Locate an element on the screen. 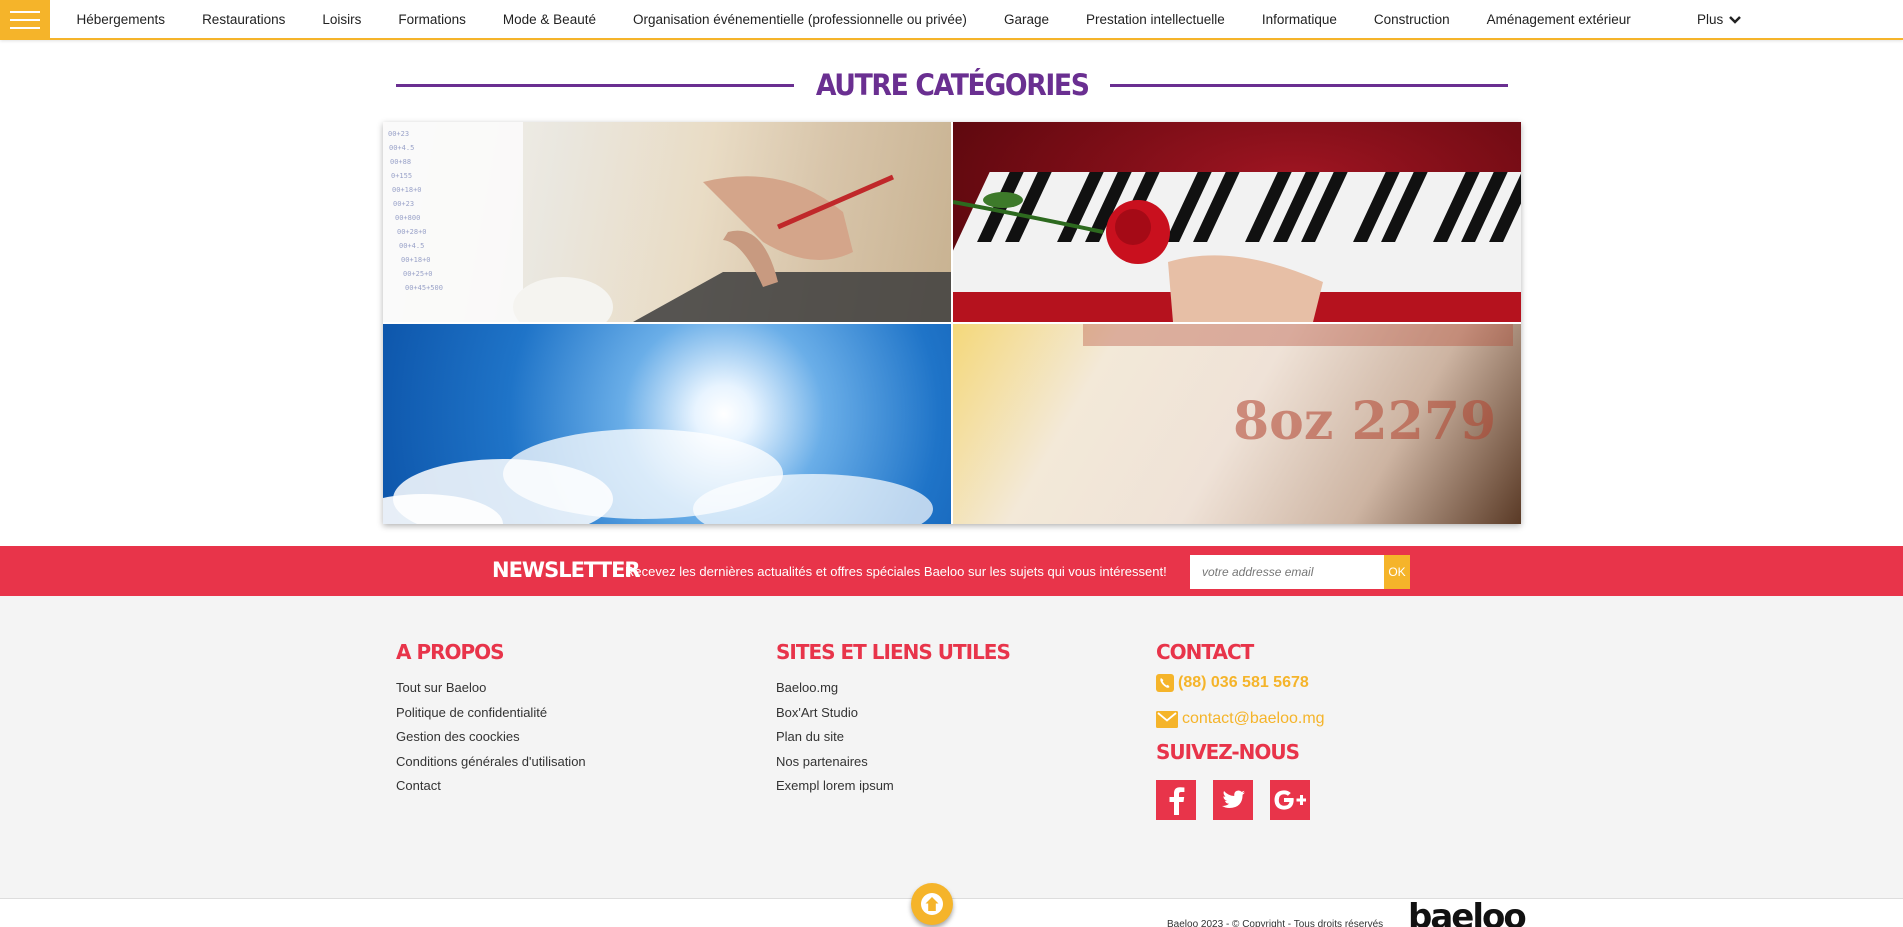  contact-email-text: contact@baeloo.mg is located at coordinates (1253, 718).